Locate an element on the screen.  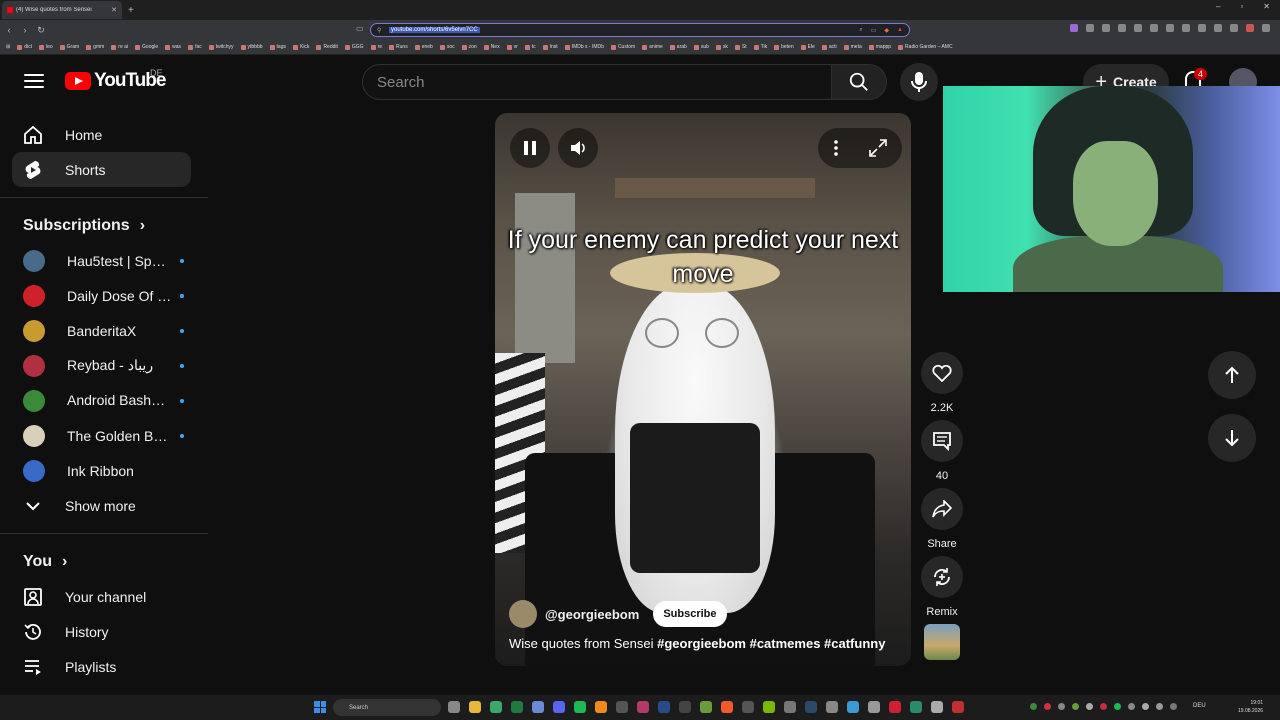
subscriptions-heading: Subscriptions › is located at coordinates (84, 226).